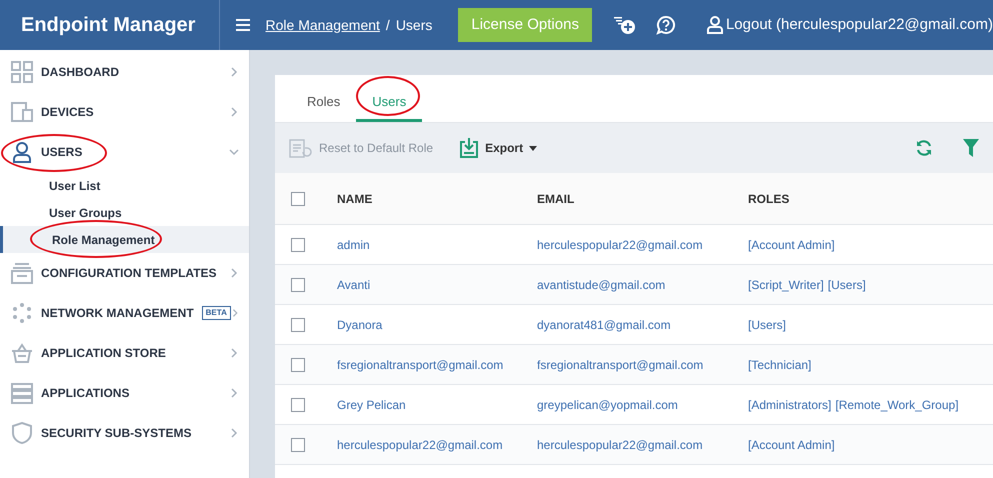 The image size is (993, 478). What do you see at coordinates (971, 148) in the screenshot?
I see `filter-icon` at bounding box center [971, 148].